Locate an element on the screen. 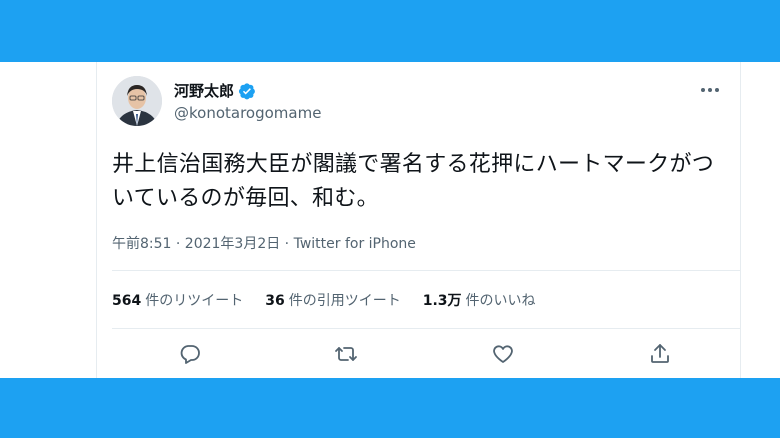 This screenshot has width=780, height=438. author-row: 河野太郎 is located at coordinates (215, 90).